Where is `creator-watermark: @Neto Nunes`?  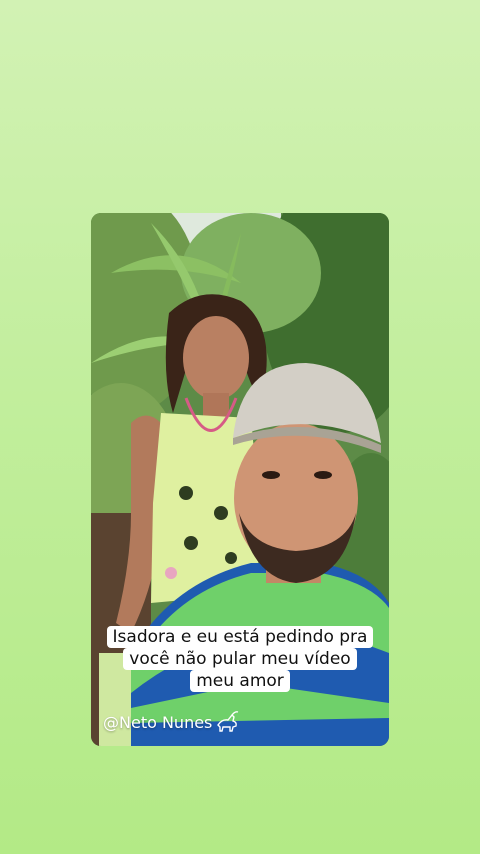 creator-watermark: @Neto Nunes is located at coordinates (171, 722).